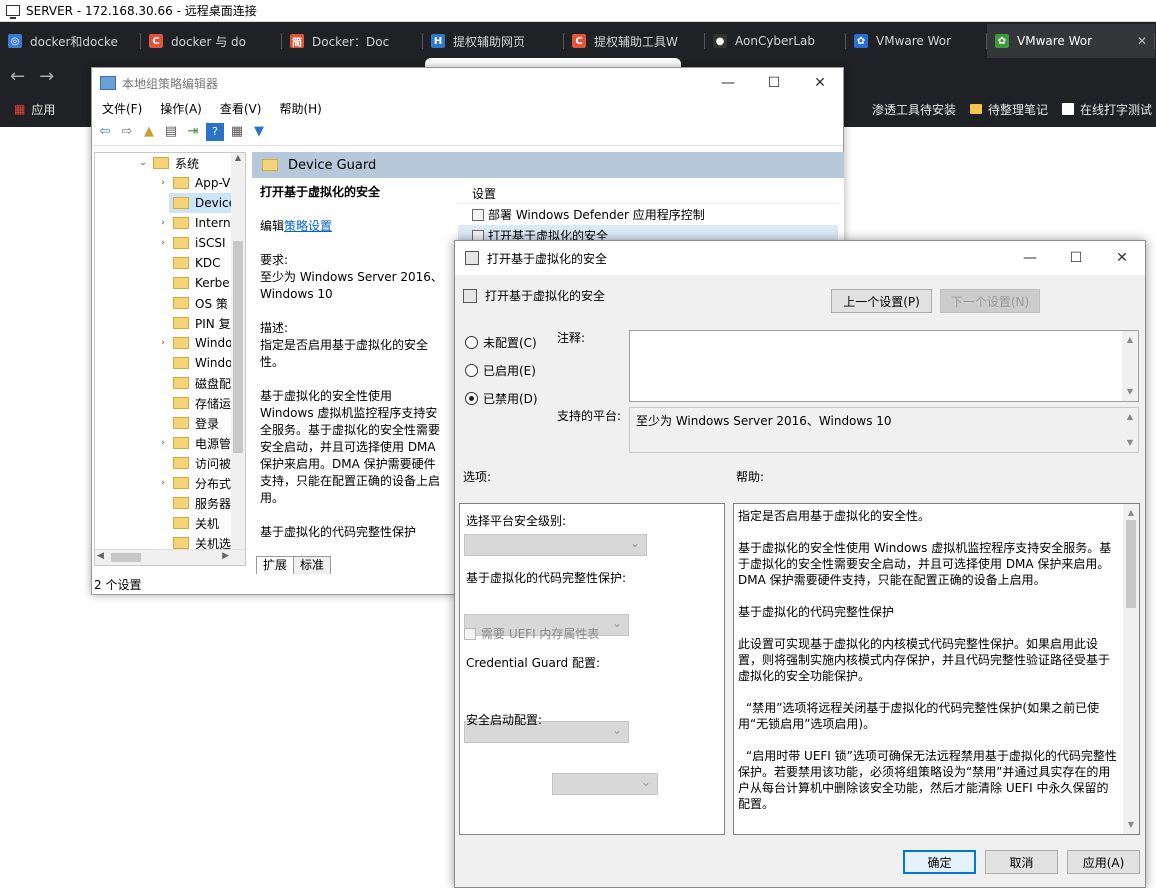 The width and height of the screenshot is (1156, 888). I want to click on bookmark-pentest: 渗透工具待安装, so click(914, 109).